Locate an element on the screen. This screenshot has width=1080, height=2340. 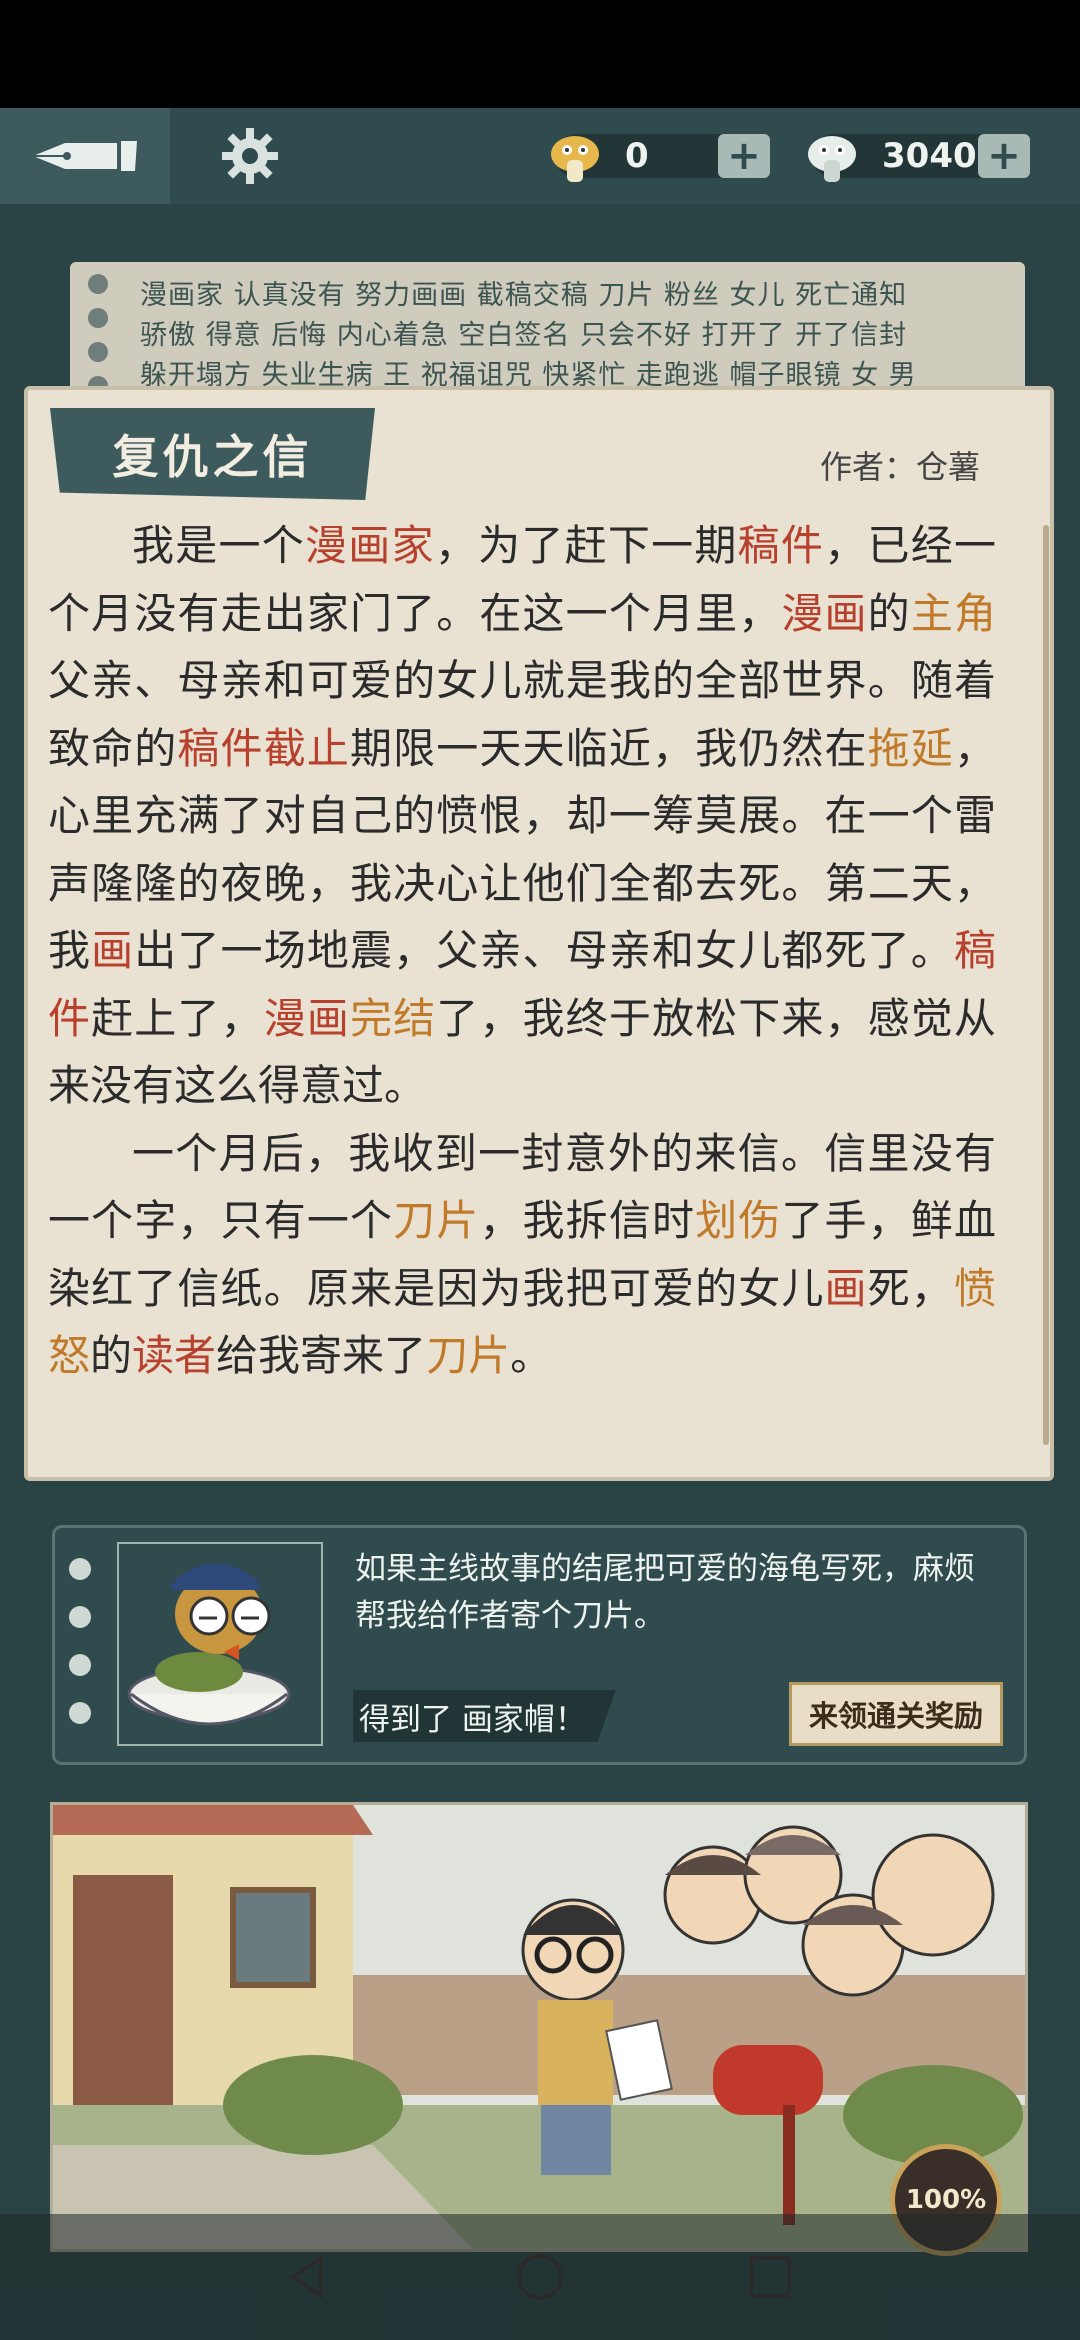
recents-icon is located at coordinates (770, 2277).